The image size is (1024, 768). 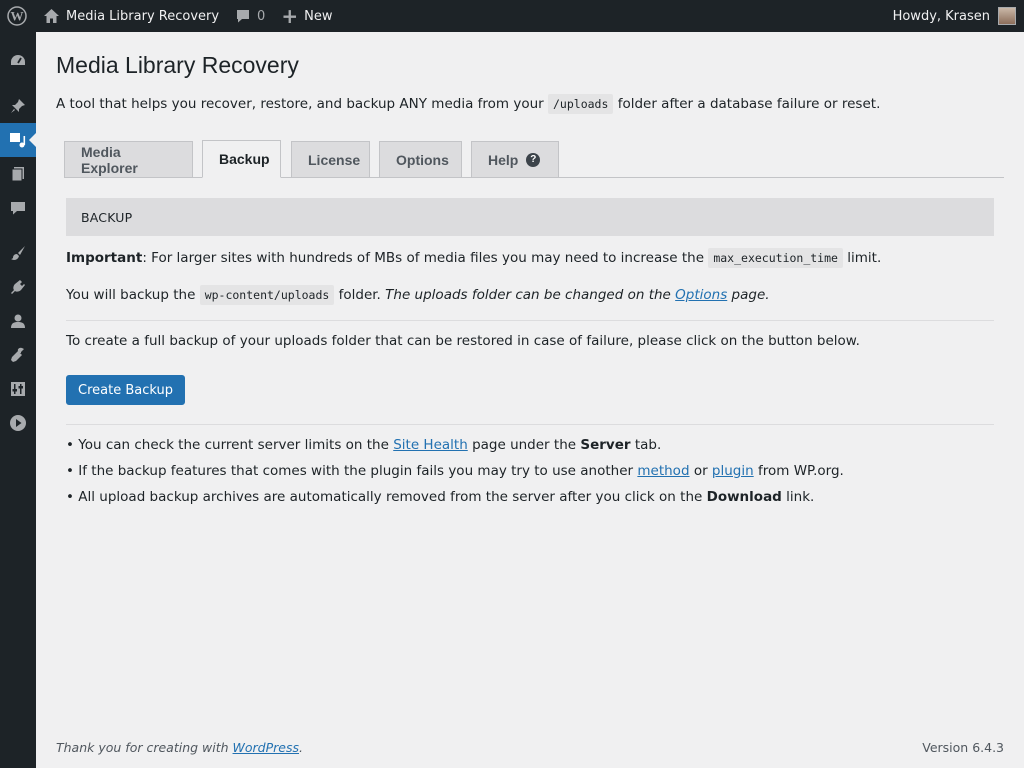 I want to click on comments-count: 0, so click(x=261, y=16).